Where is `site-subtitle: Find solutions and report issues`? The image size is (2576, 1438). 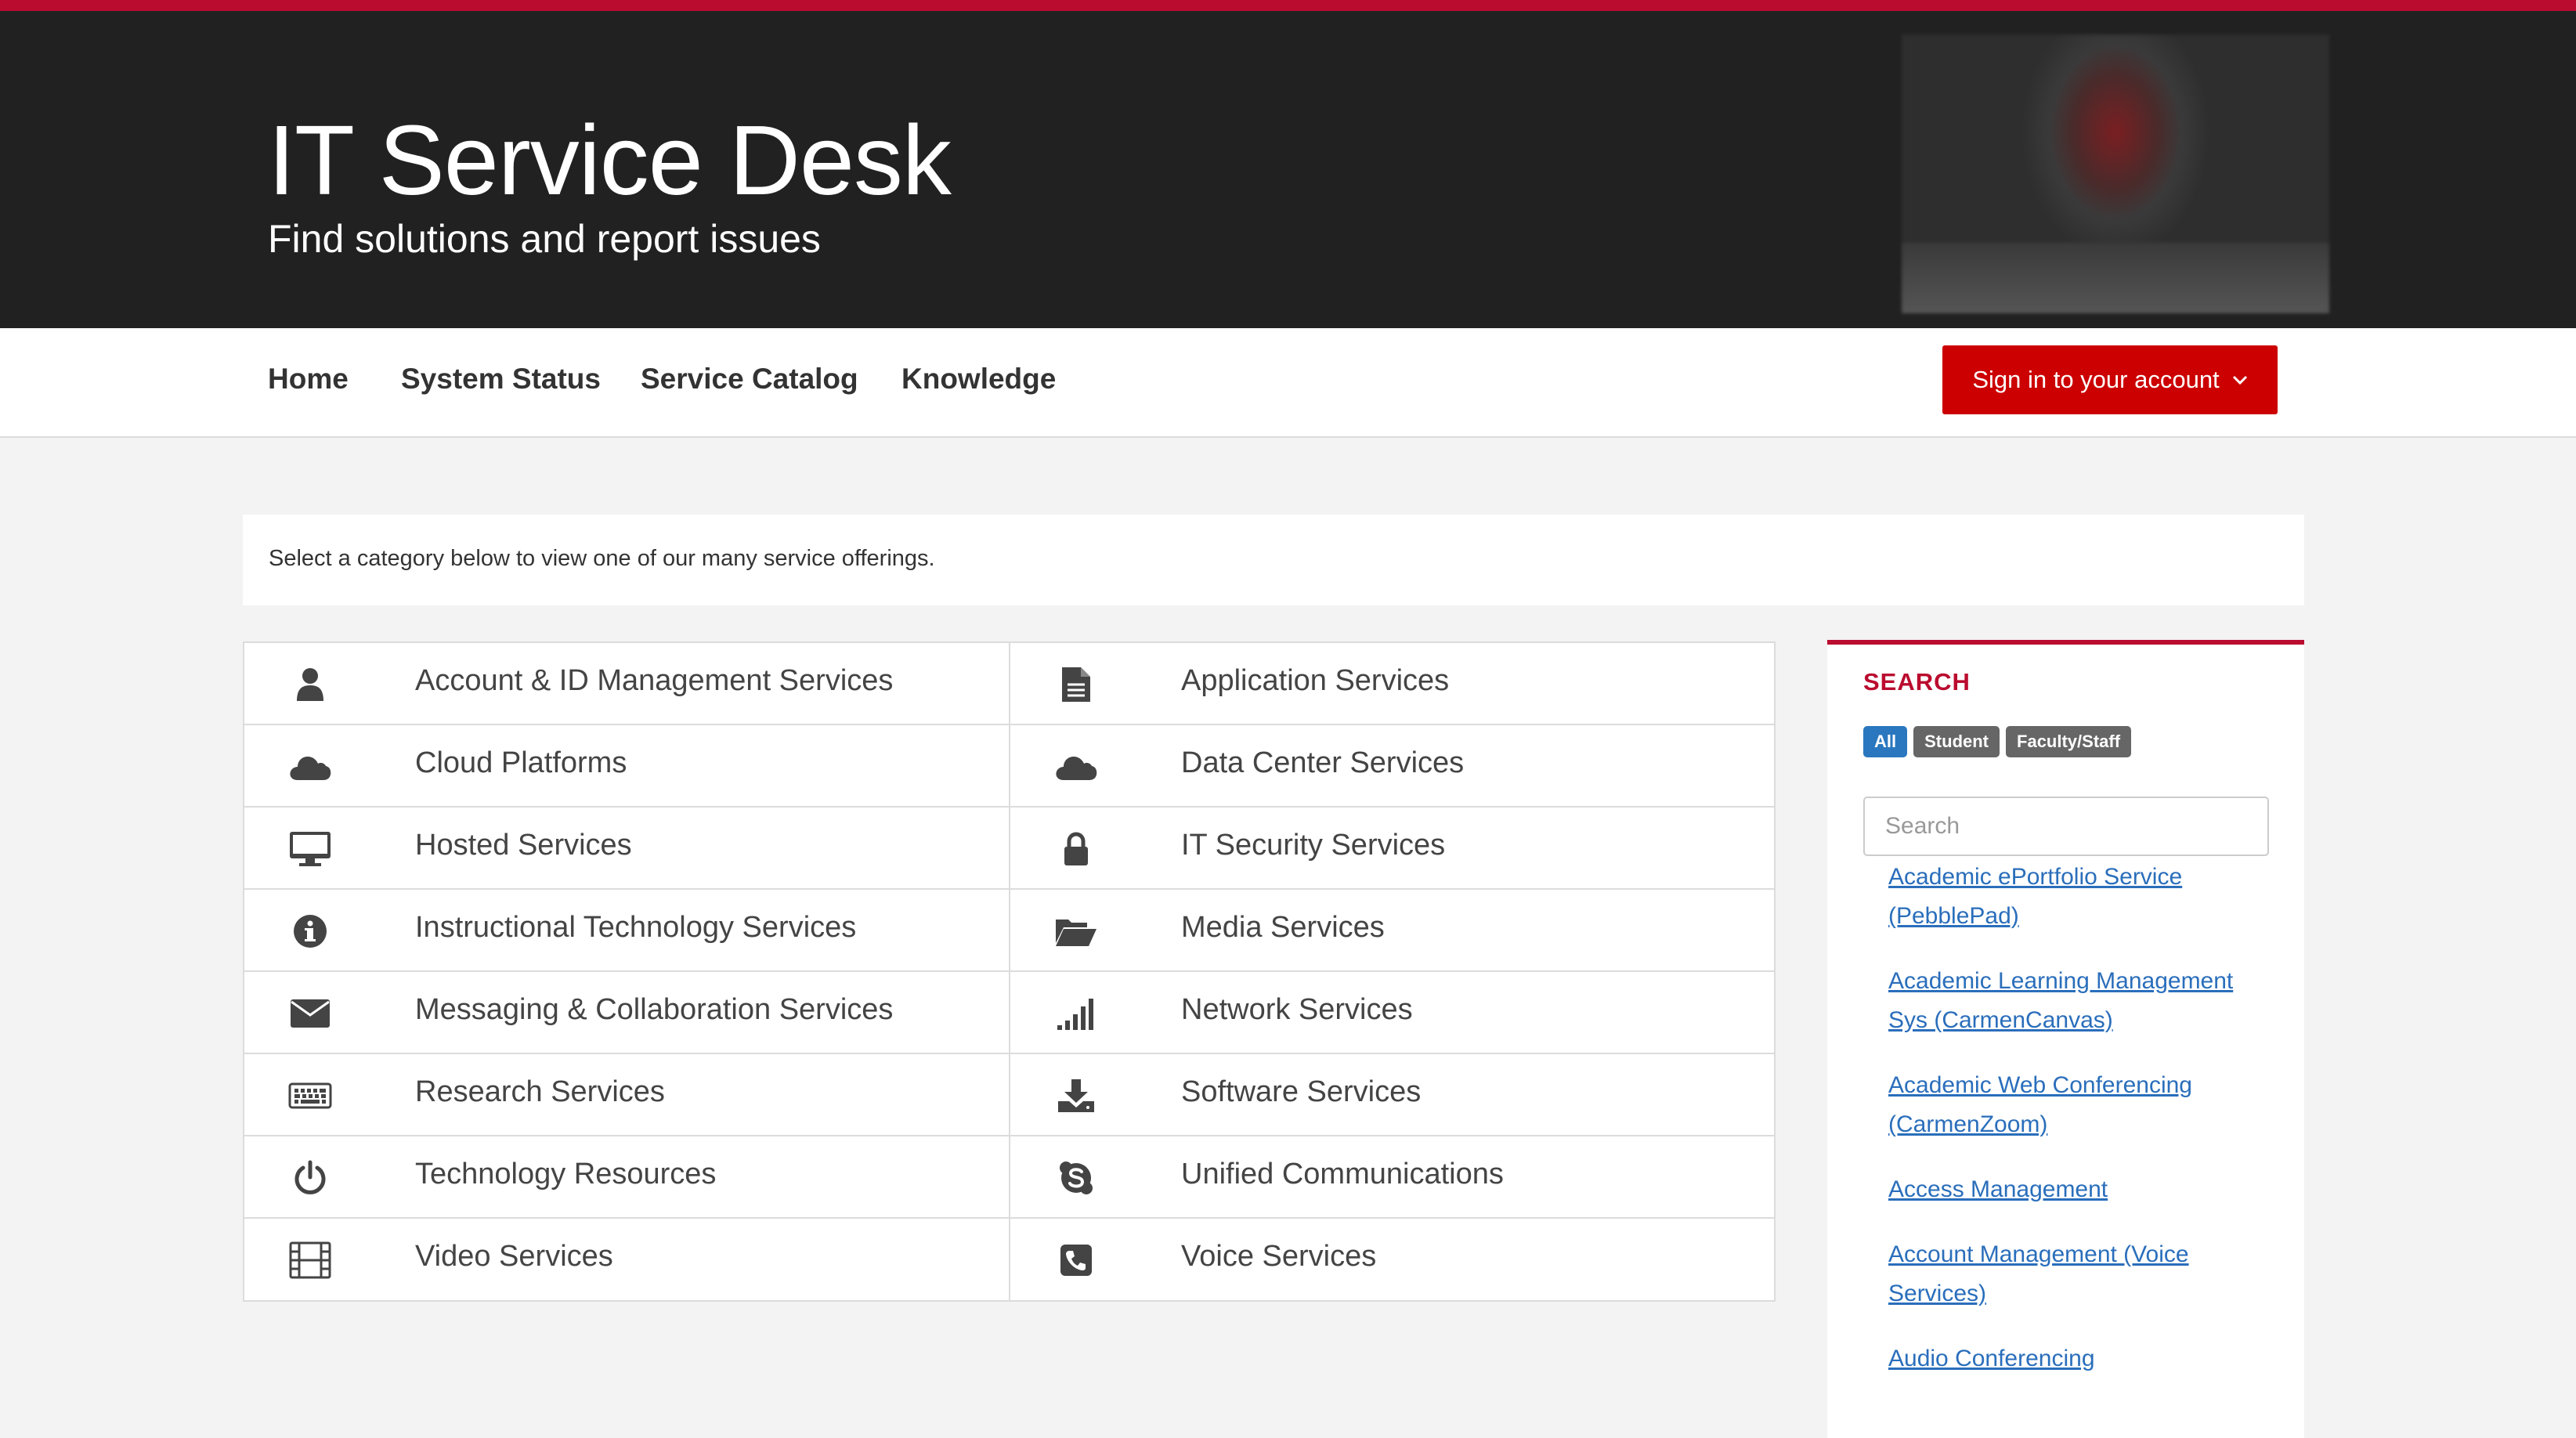 site-subtitle: Find solutions and report issues is located at coordinates (544, 239).